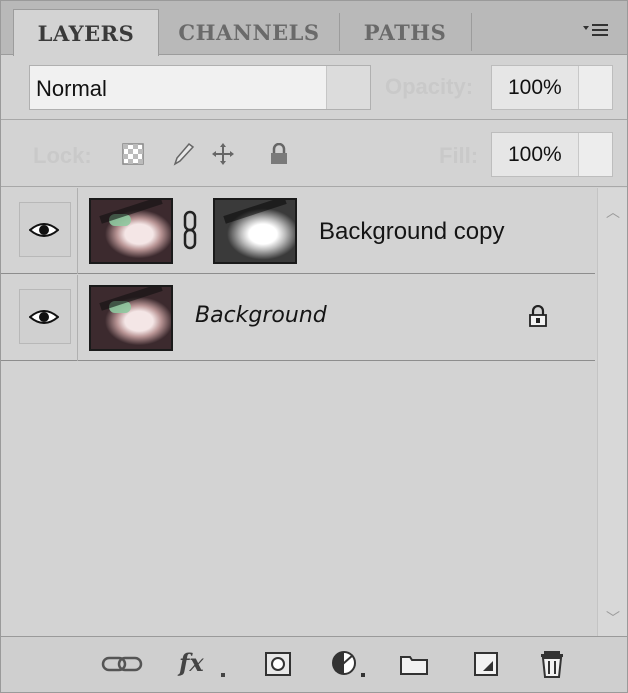 Image resolution: width=628 pixels, height=693 pixels. I want to click on opacity-slider-button, so click(595, 87).